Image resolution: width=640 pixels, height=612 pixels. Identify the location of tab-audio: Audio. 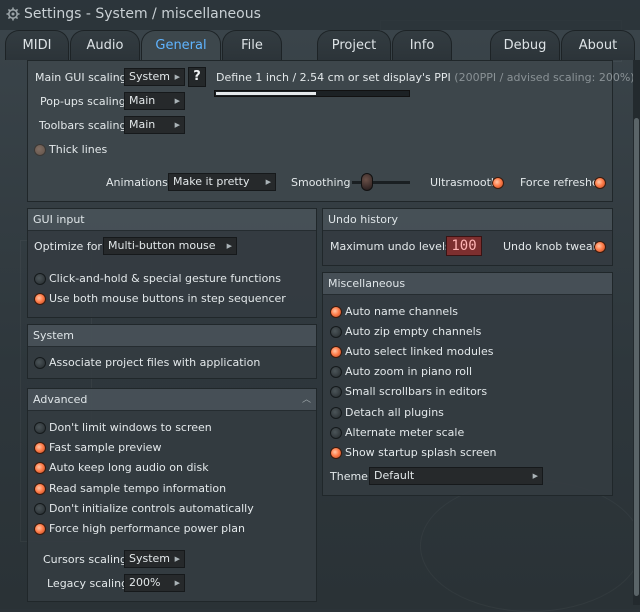
(105, 45).